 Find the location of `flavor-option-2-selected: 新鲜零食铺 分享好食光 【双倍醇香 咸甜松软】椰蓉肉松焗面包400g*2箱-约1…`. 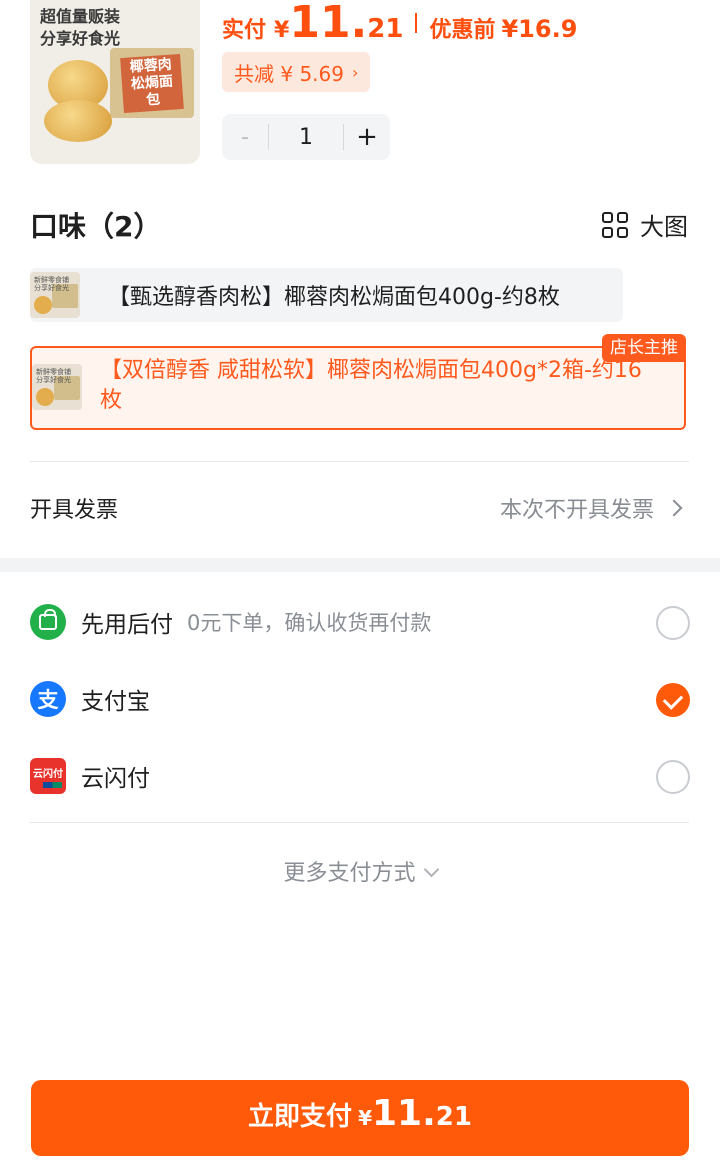

flavor-option-2-selected: 新鲜零食铺 分享好食光 【双倍醇香 咸甜松软】椰蓉肉松焗面包400g*2箱-约1… is located at coordinates (358, 382).